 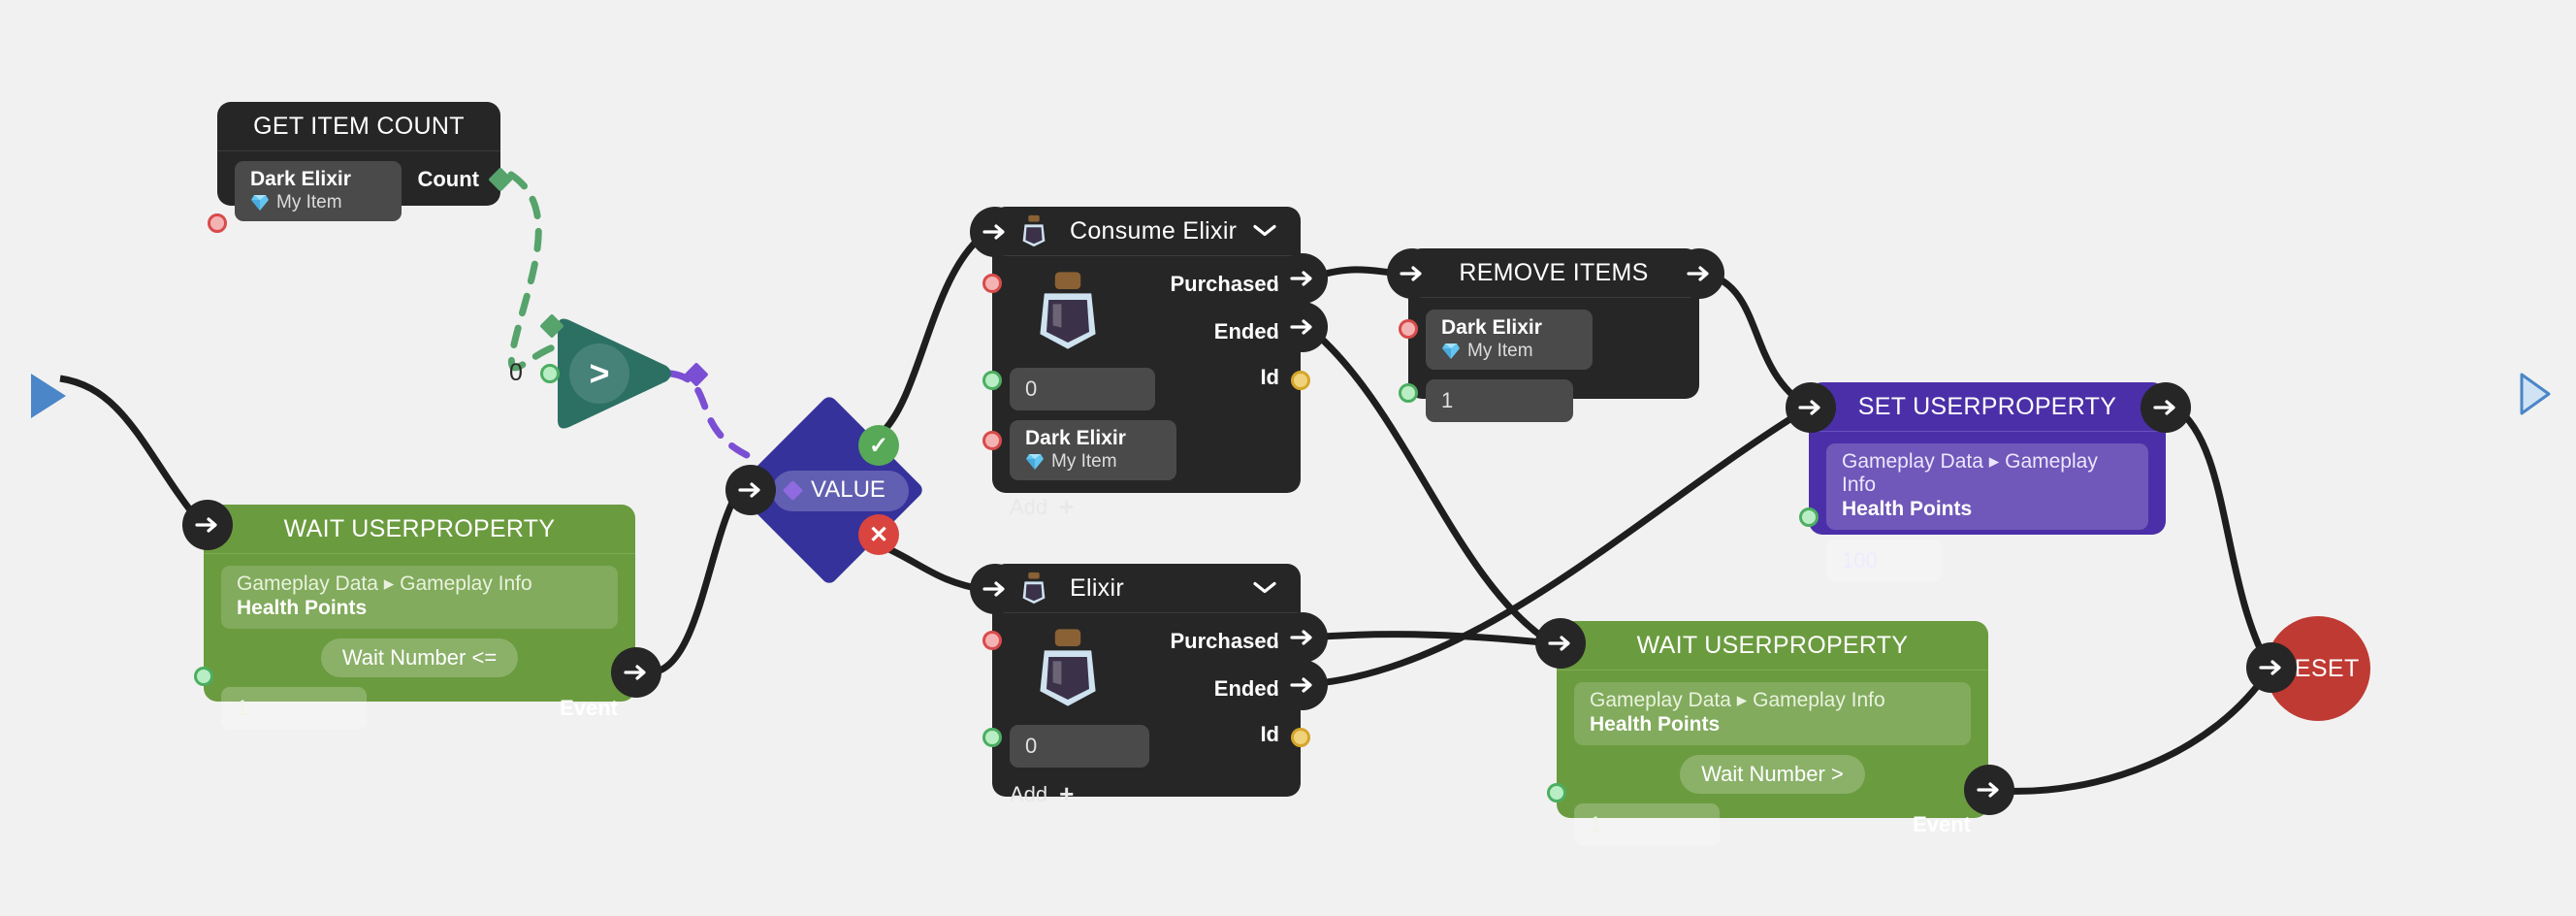 I want to click on check-icon: ✓, so click(x=878, y=445).